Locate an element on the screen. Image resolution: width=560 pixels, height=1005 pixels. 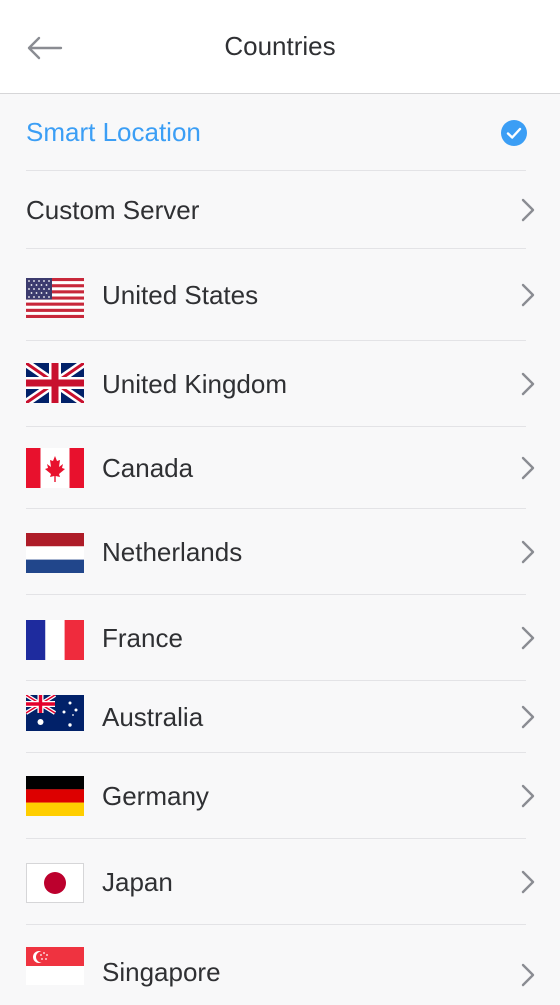
custom-server-label: Custom Server is located at coordinates (113, 209).